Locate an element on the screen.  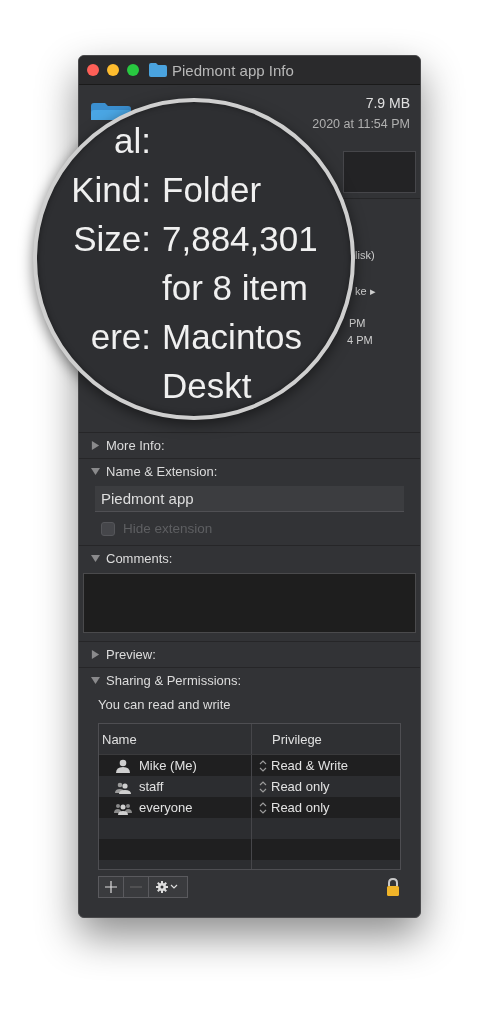
table-row: Mike (Me) Read & Write is located at coordinates (249, 765).